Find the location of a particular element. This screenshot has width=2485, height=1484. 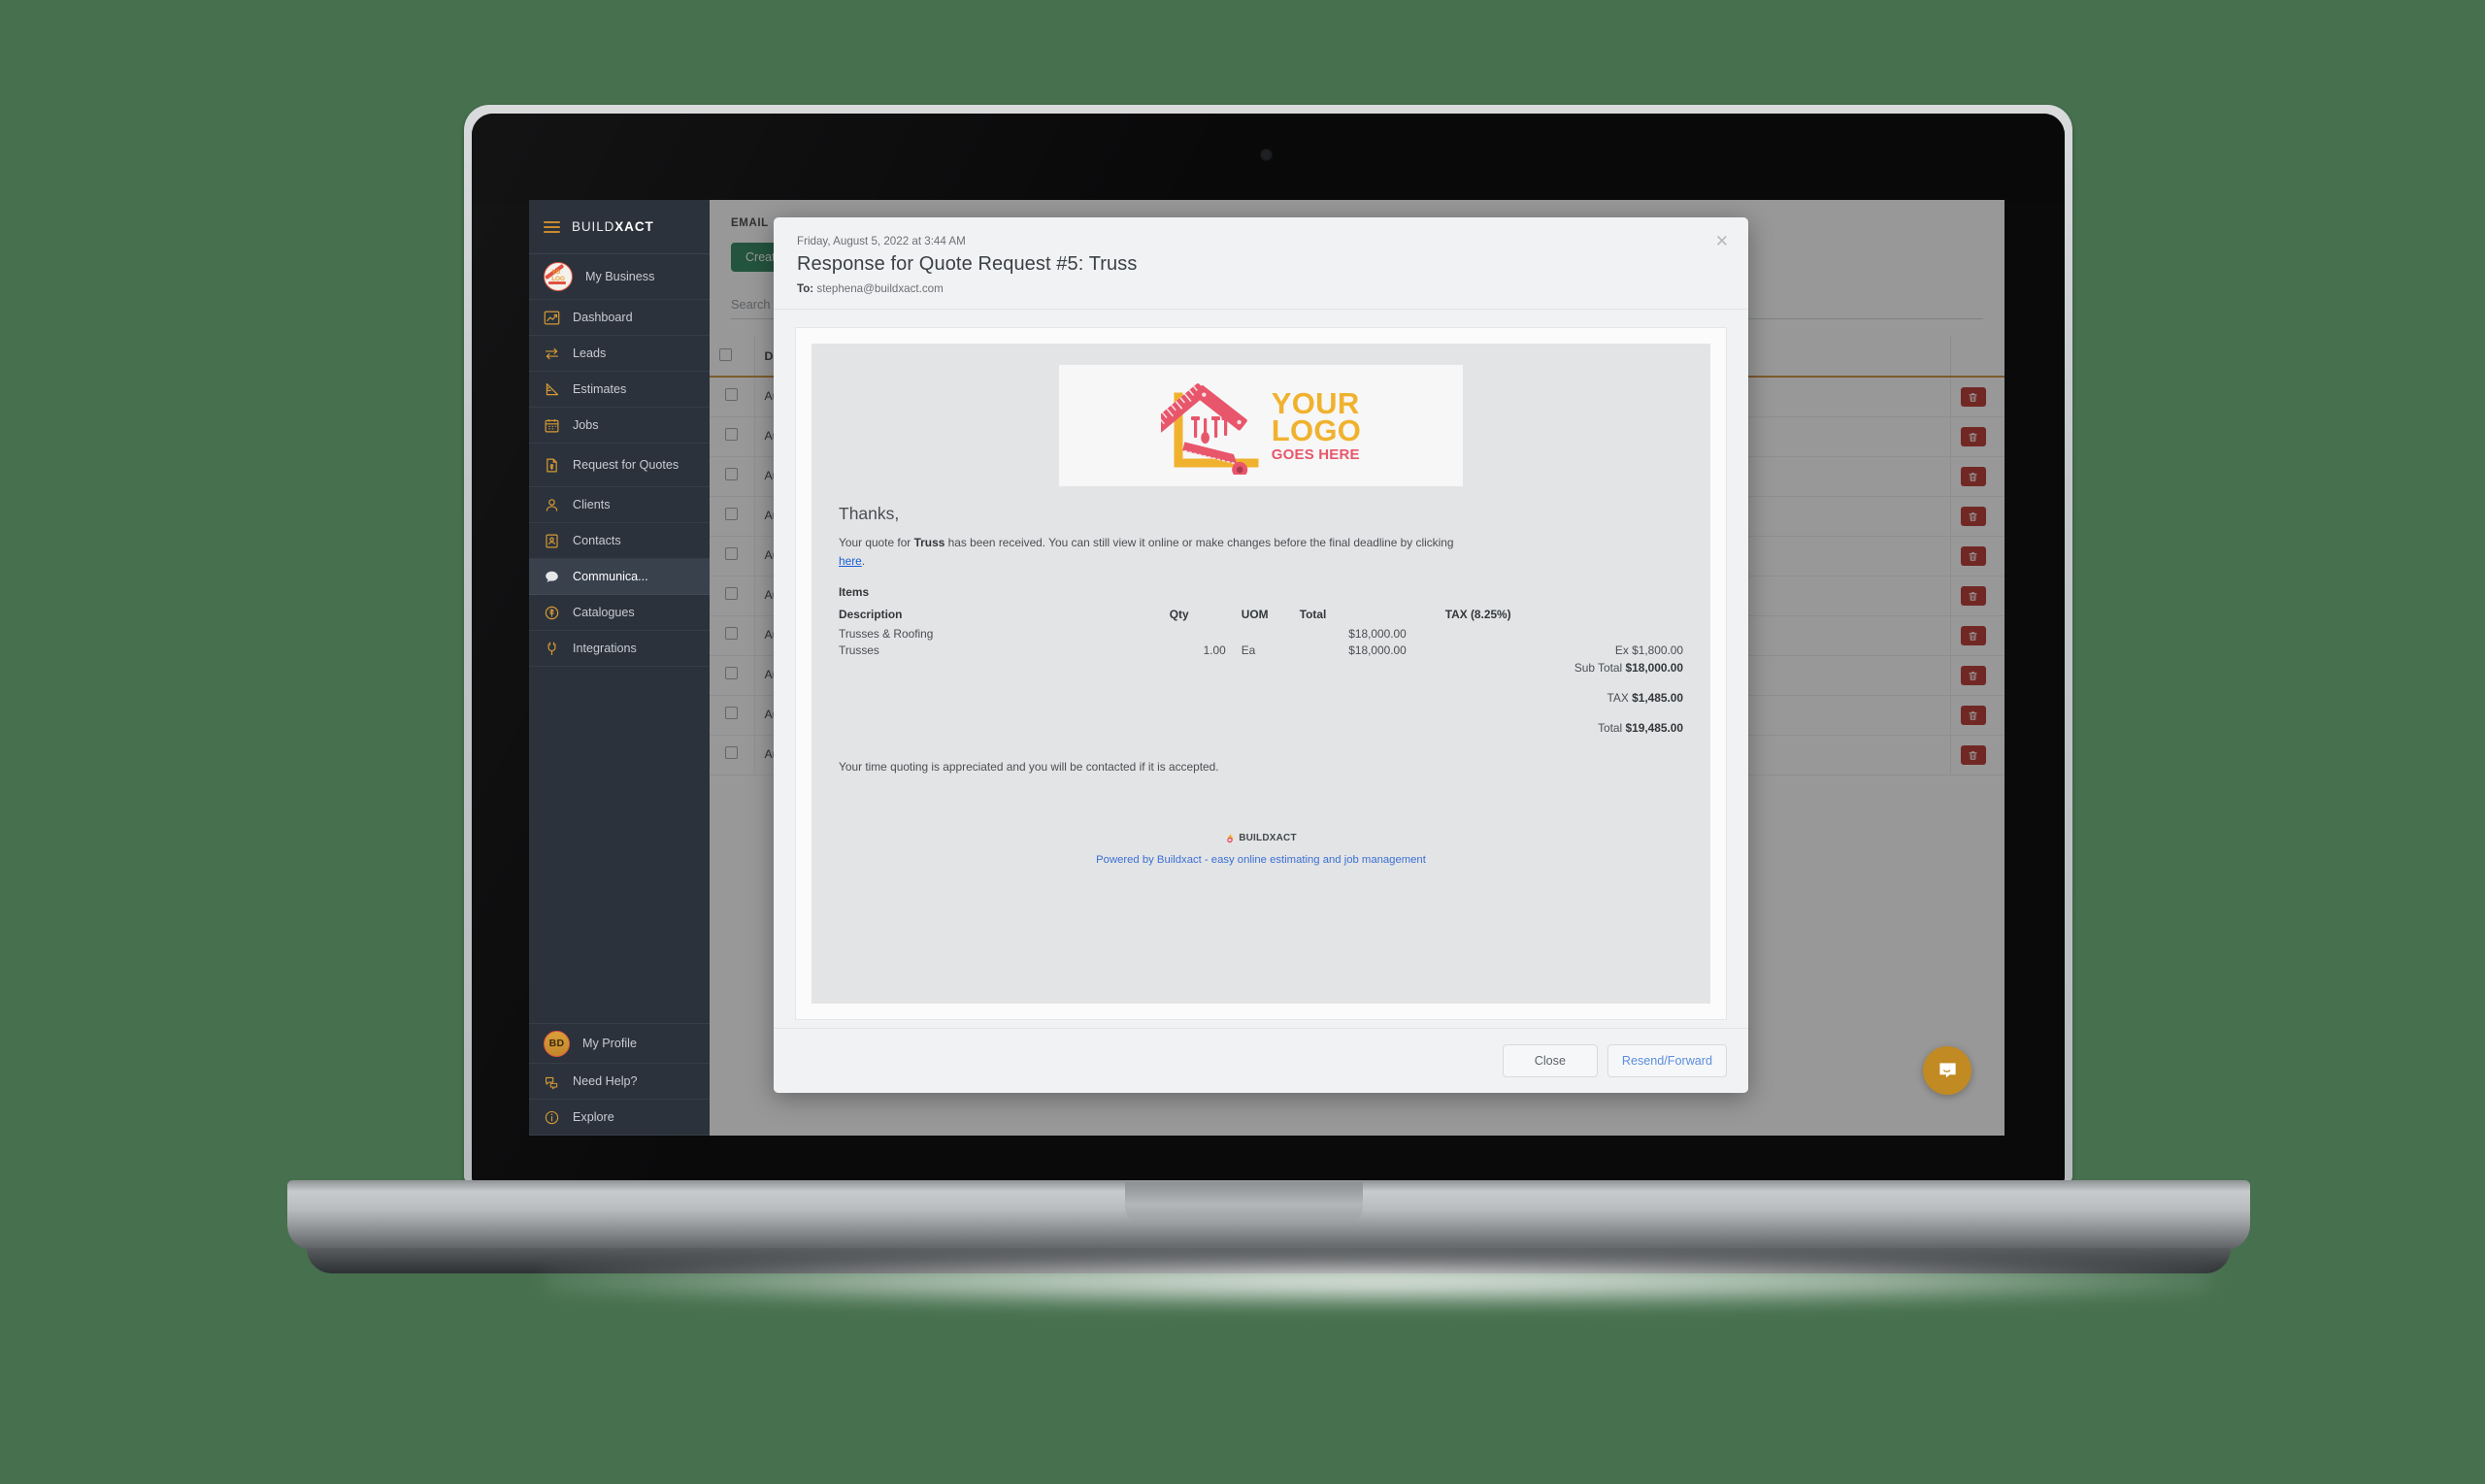

buildxact-footer-name: BUILDXACT is located at coordinates (1268, 837).